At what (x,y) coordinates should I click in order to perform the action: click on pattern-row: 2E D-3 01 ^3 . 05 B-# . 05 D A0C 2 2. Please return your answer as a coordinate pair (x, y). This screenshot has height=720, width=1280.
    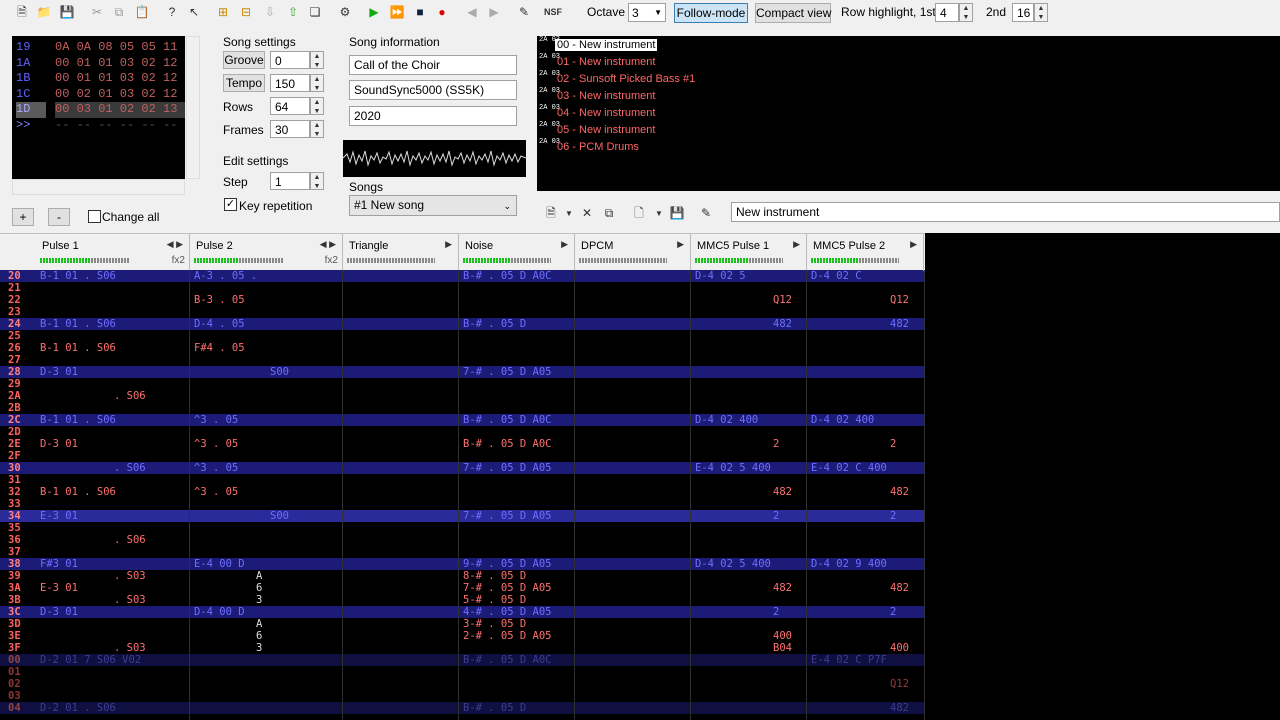
    Looking at the image, I should click on (462, 444).